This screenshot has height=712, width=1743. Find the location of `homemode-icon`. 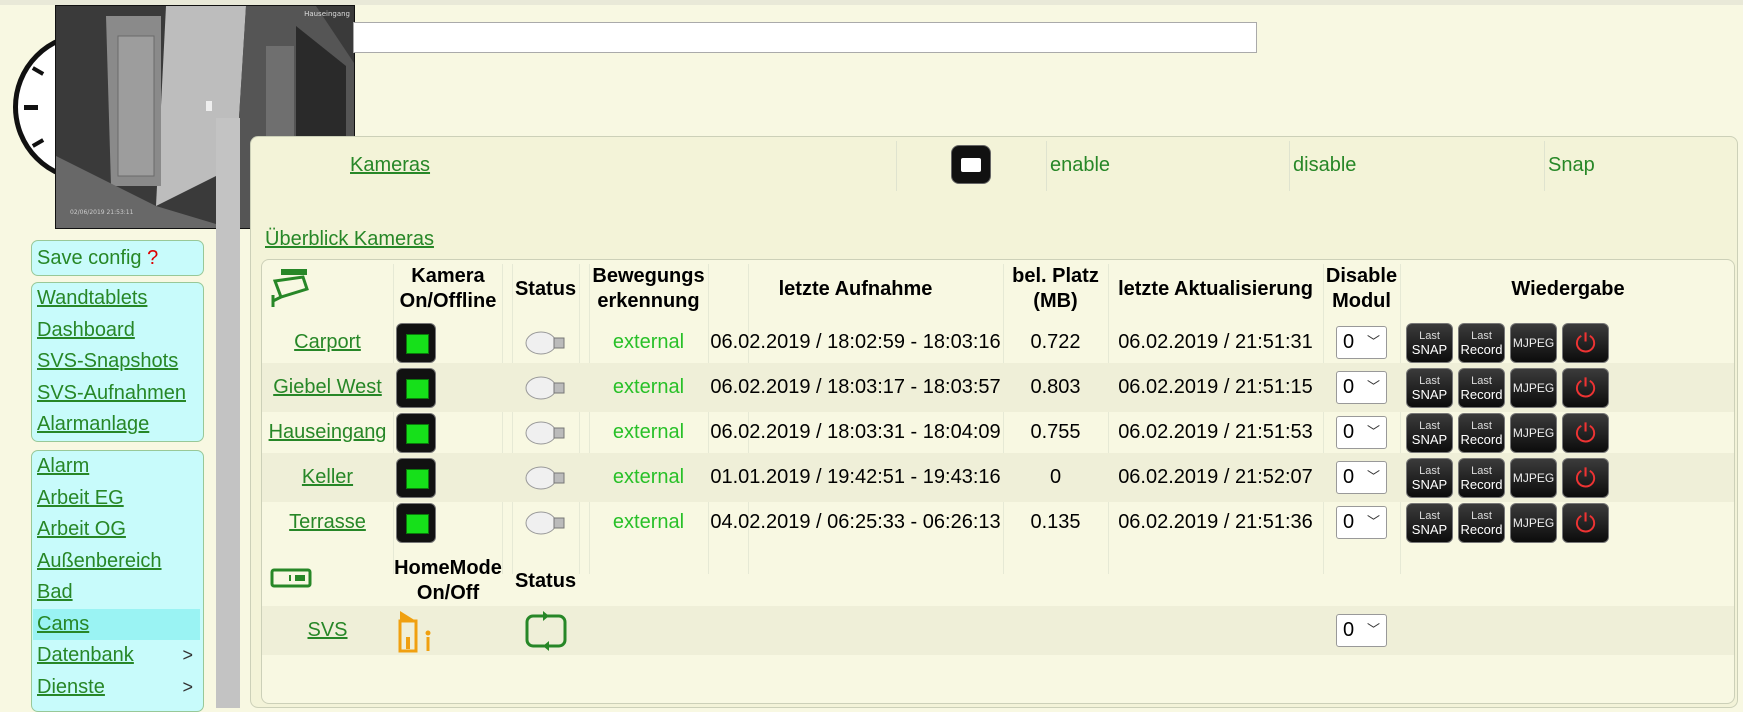

homemode-icon is located at coordinates (416, 631).